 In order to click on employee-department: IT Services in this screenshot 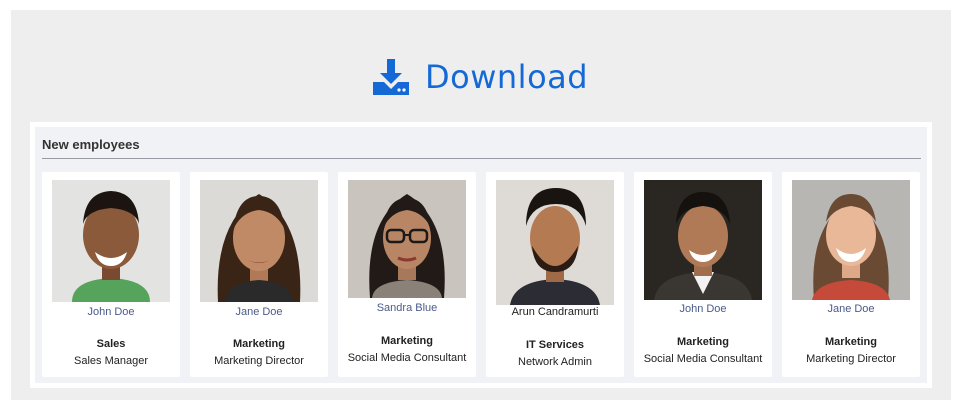, I will do `click(555, 345)`.